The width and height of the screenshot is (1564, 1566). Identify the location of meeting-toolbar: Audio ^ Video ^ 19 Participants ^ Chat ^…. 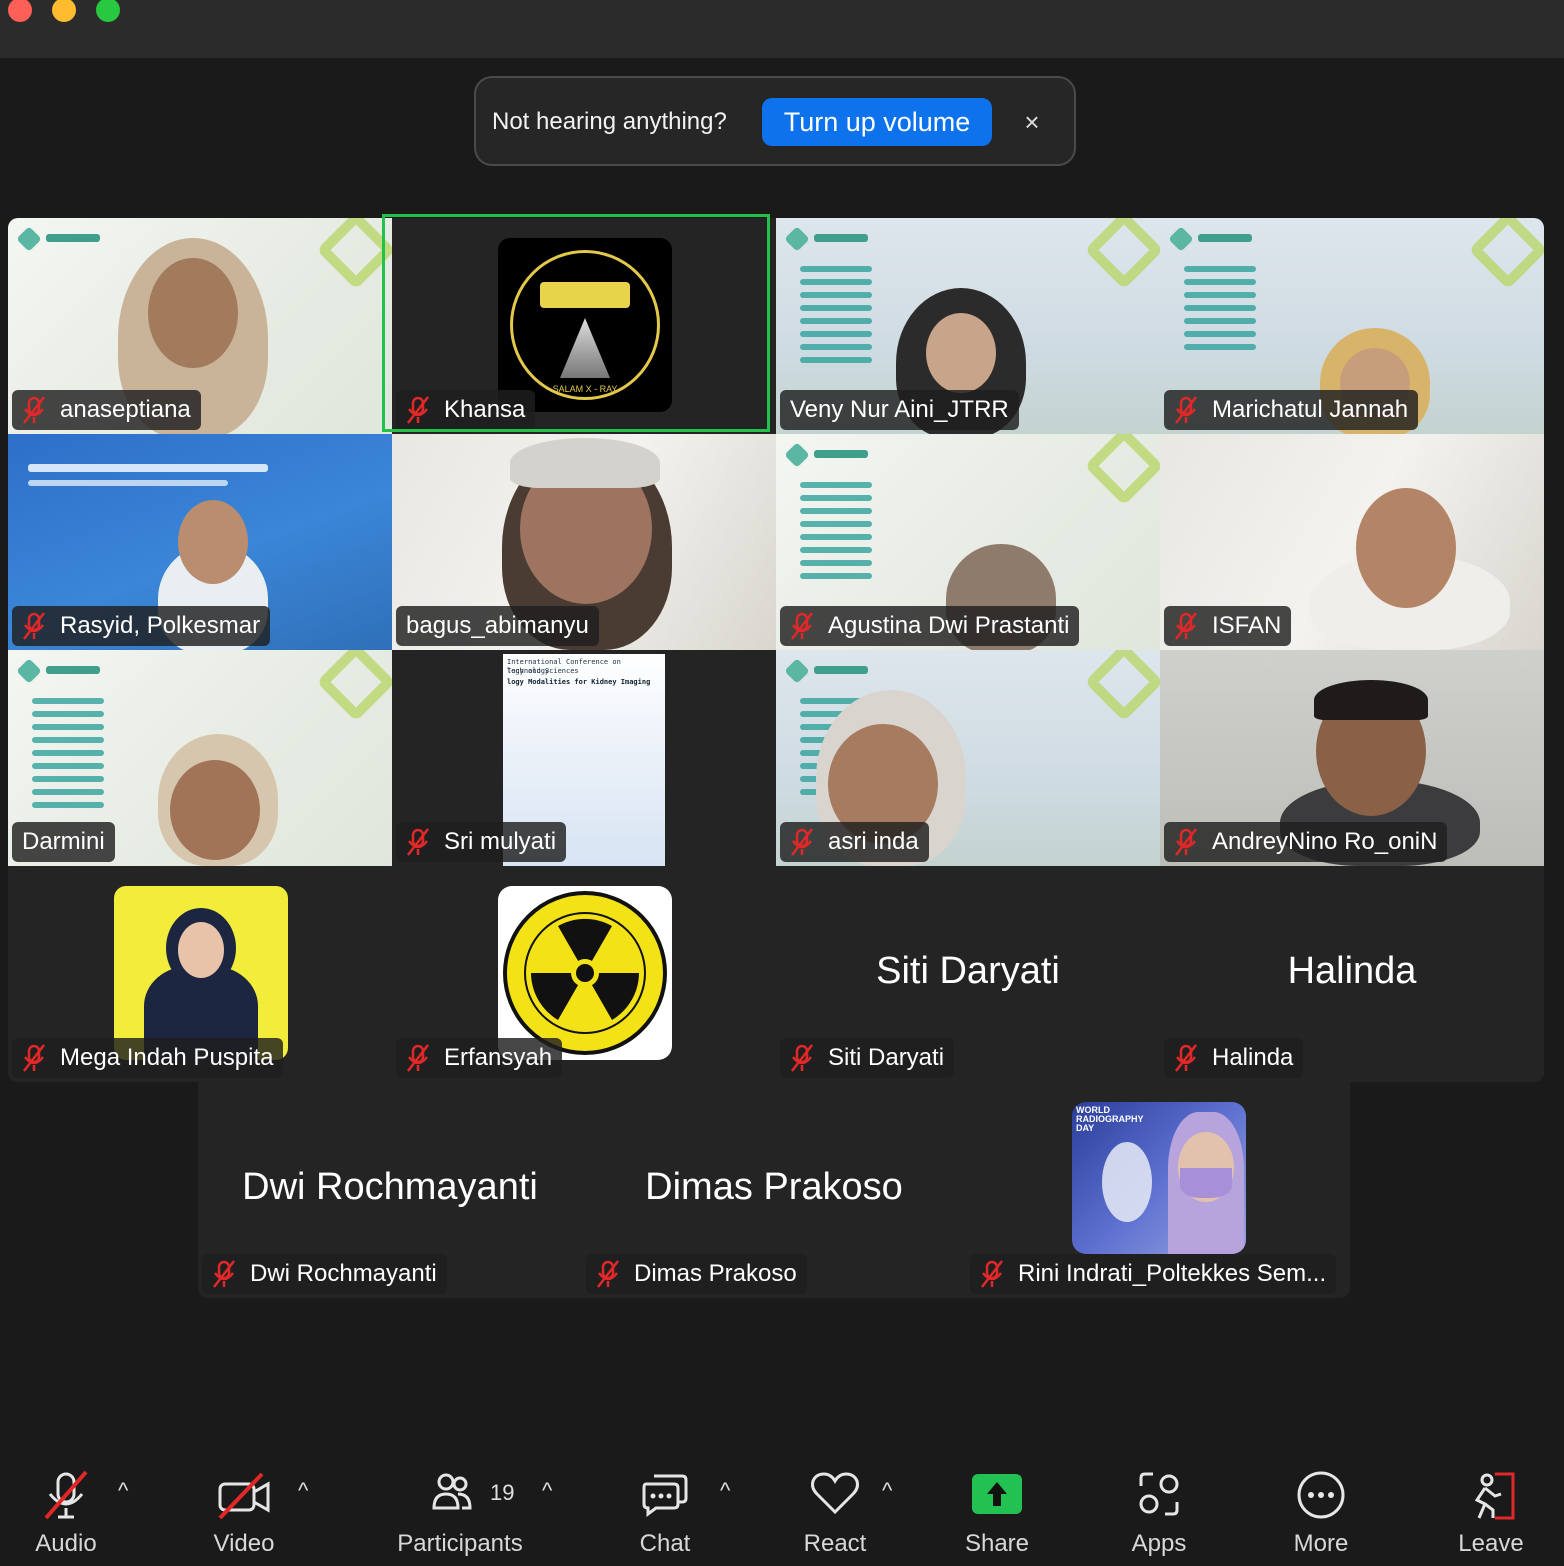
(782, 1507).